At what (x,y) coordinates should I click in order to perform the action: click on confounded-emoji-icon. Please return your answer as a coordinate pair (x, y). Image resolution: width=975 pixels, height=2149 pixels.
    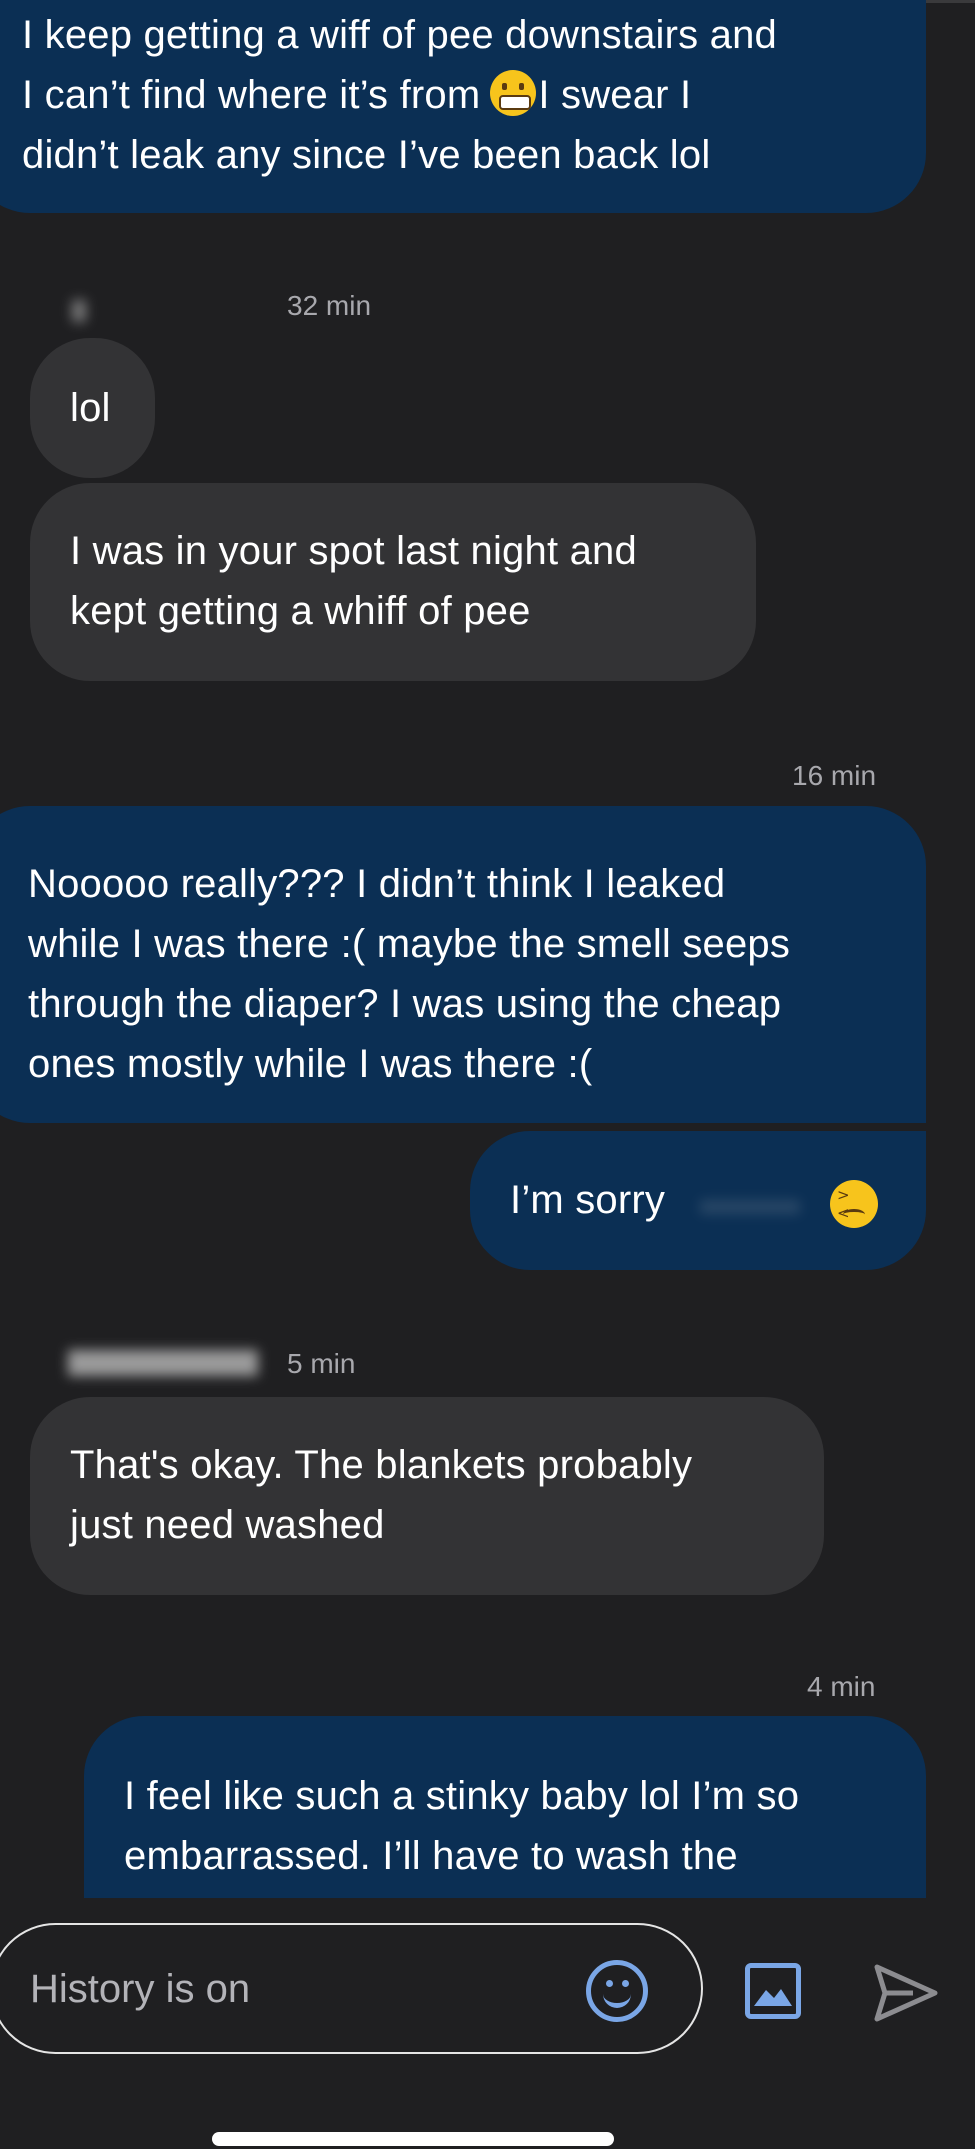
    Looking at the image, I should click on (854, 1204).